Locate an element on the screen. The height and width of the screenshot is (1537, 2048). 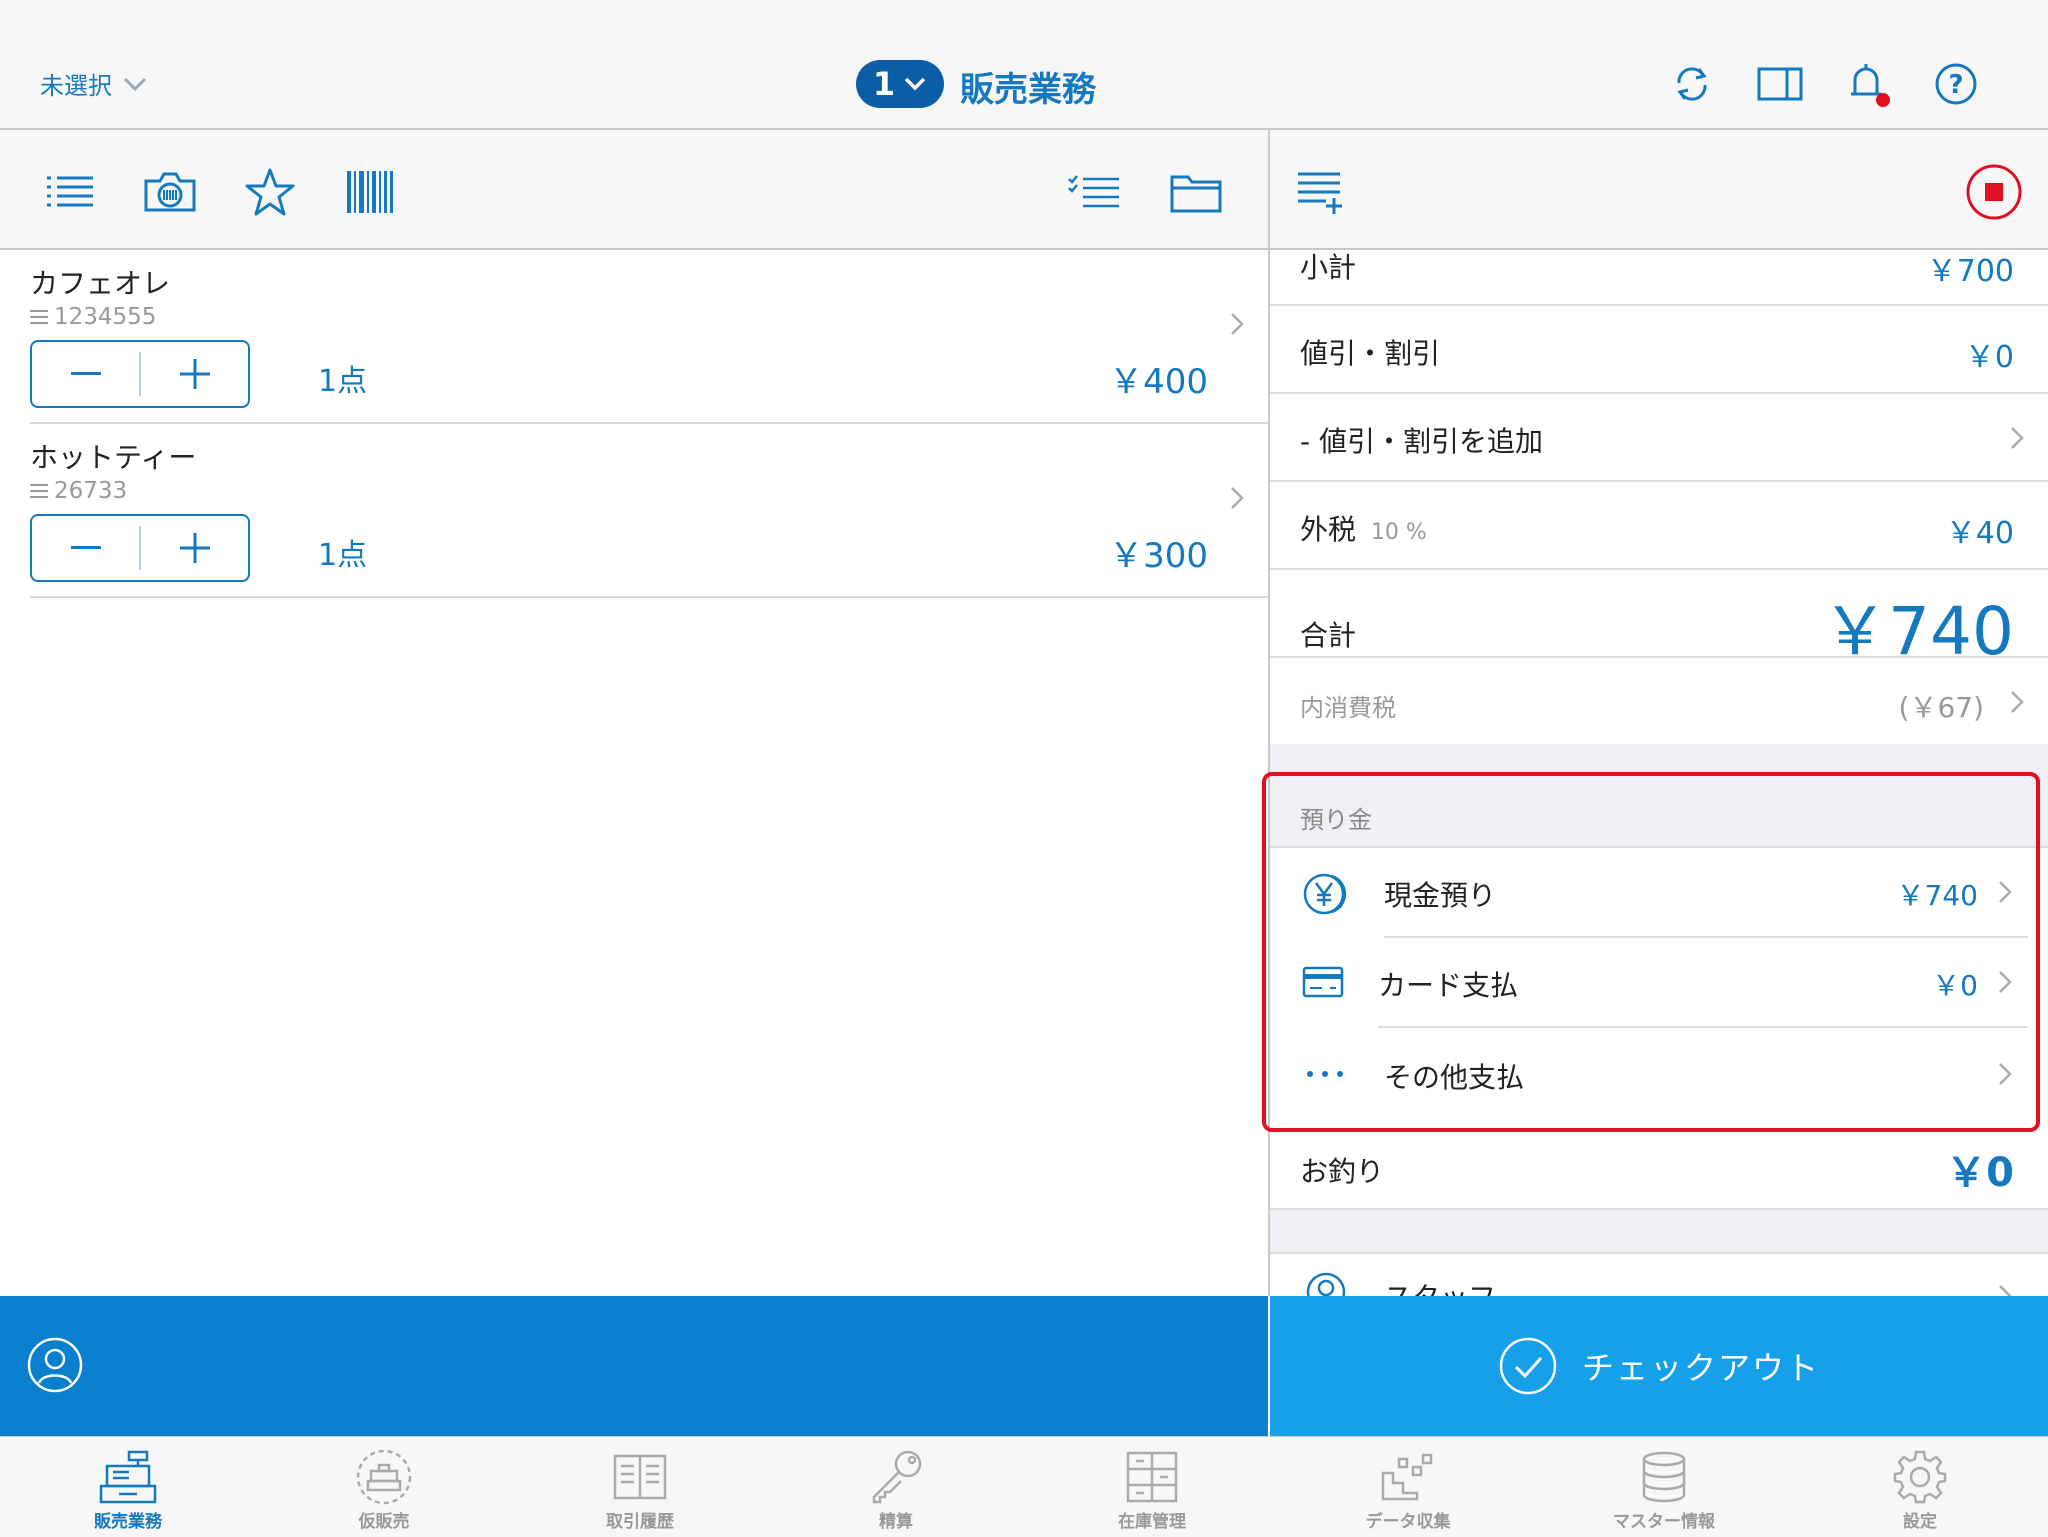
item-price: ￥400 is located at coordinates (1158, 382).